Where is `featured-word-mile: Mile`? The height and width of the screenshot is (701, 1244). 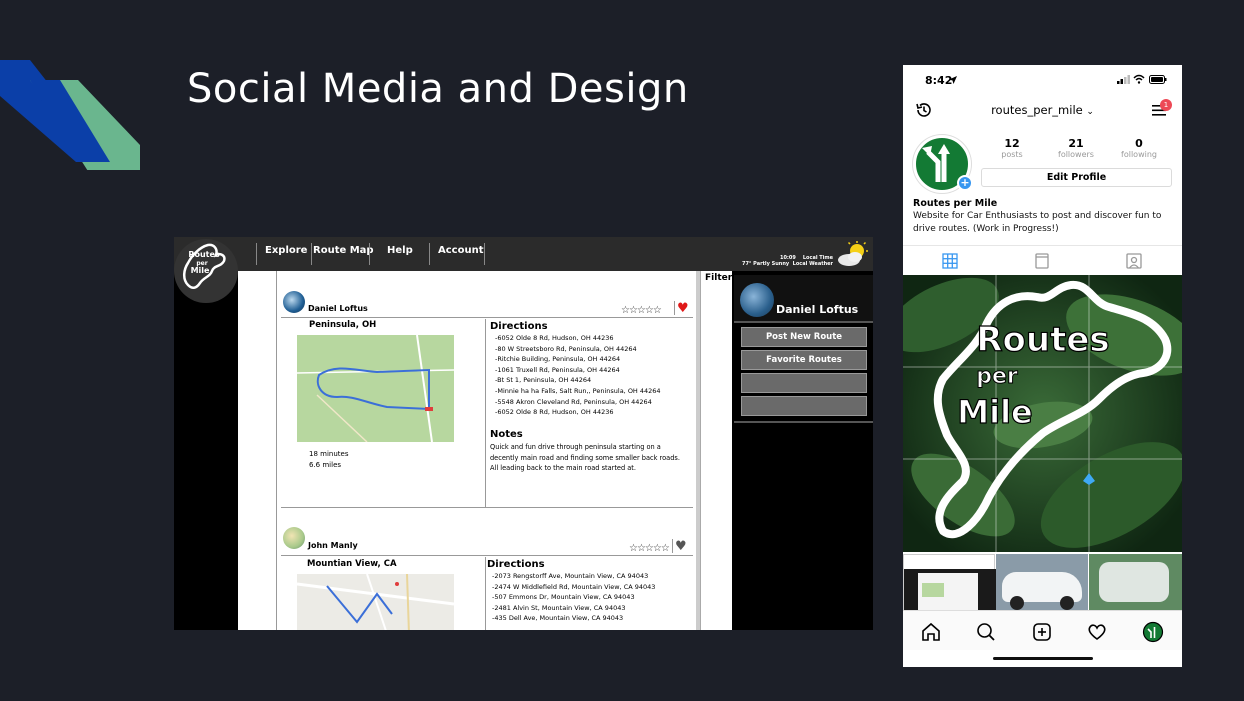
featured-word-mile: Mile is located at coordinates (994, 412).